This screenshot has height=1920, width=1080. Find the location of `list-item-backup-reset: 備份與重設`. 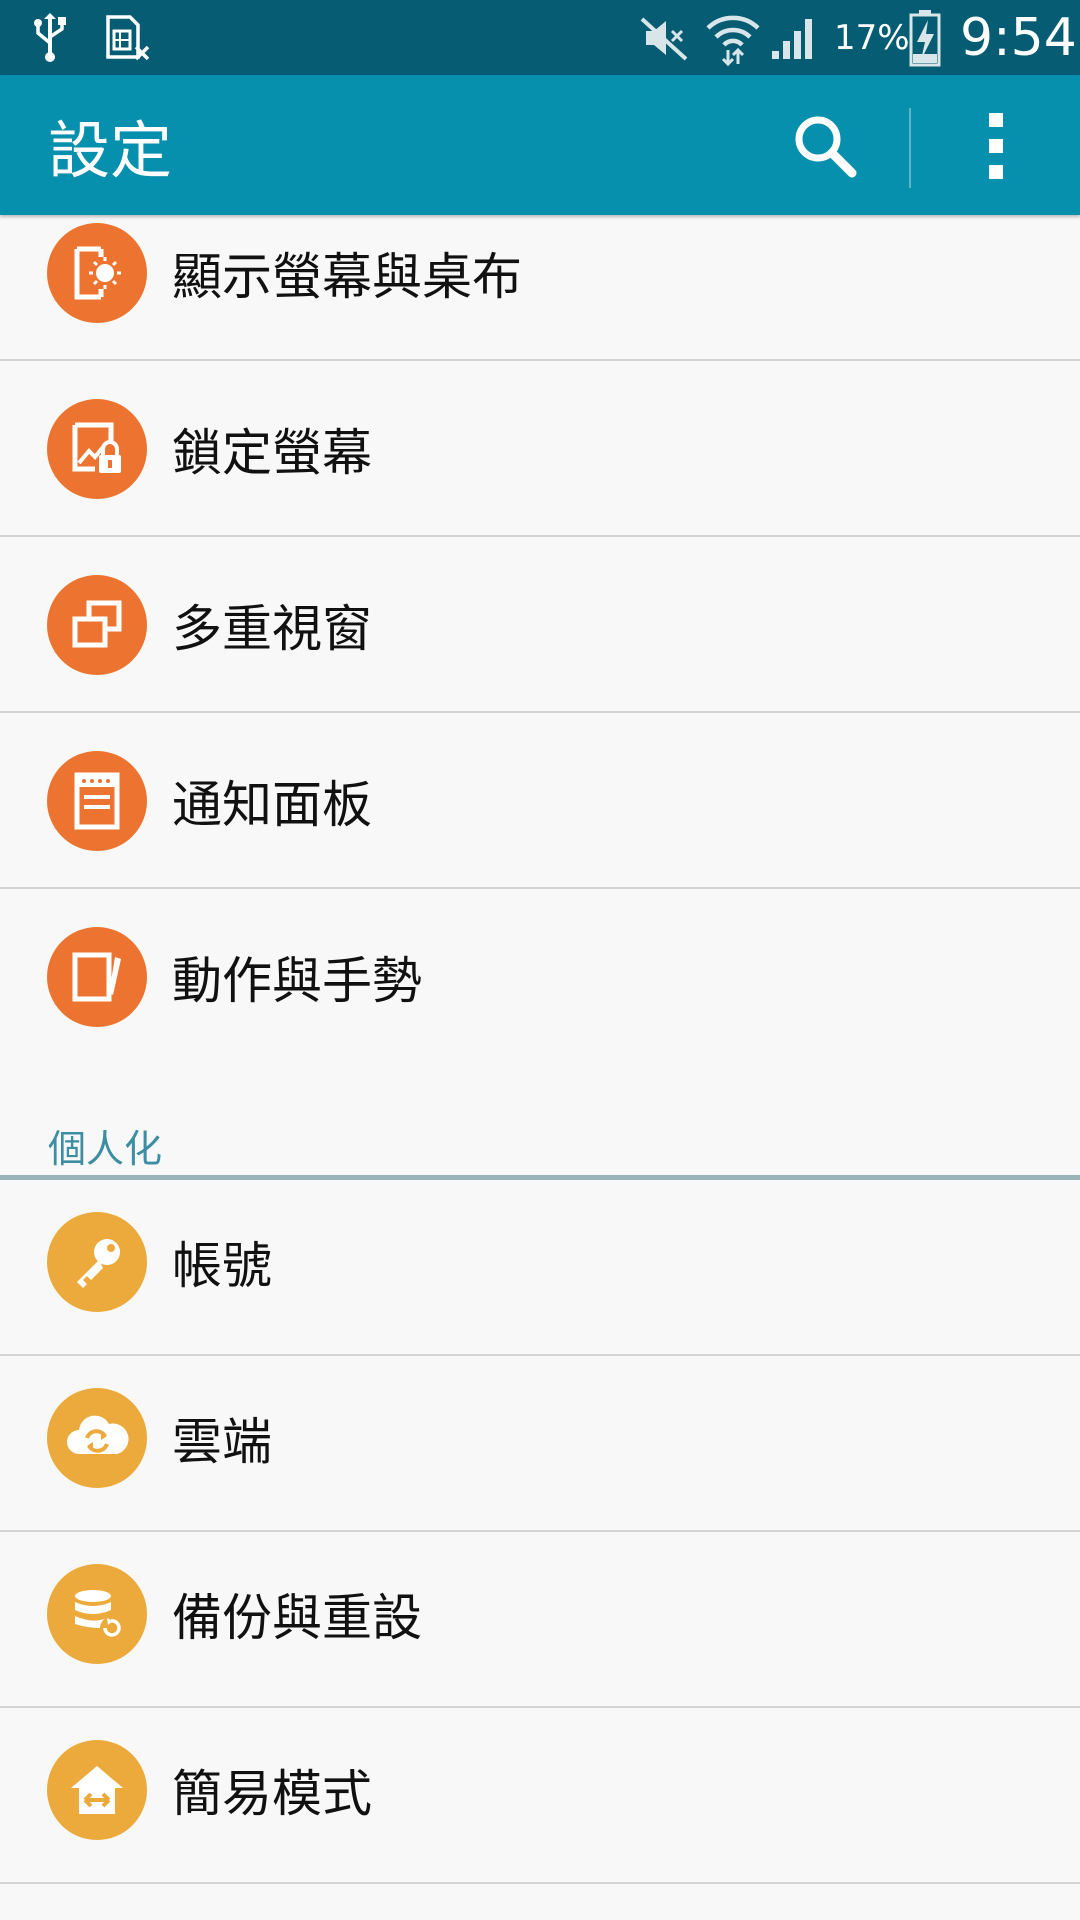

list-item-backup-reset: 備份與重設 is located at coordinates (540, 1620).